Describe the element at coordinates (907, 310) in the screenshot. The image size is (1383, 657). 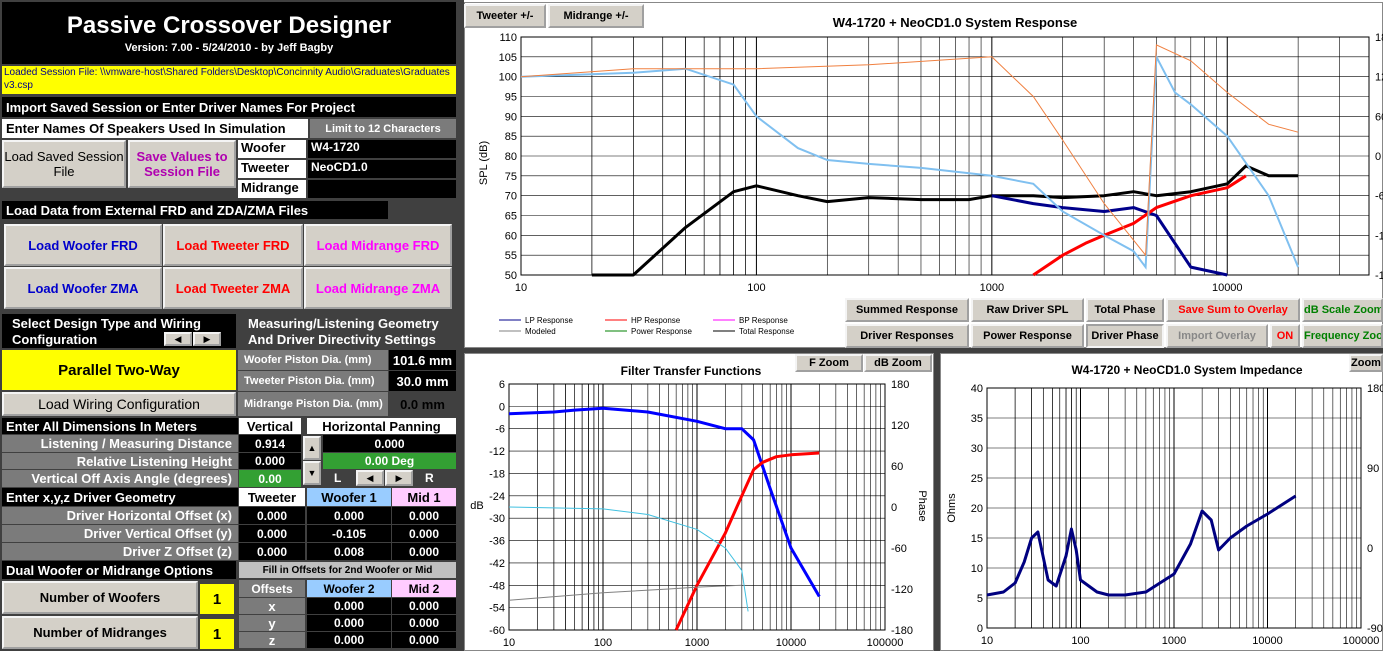
I see `summed-response-button: Summed Response` at that location.